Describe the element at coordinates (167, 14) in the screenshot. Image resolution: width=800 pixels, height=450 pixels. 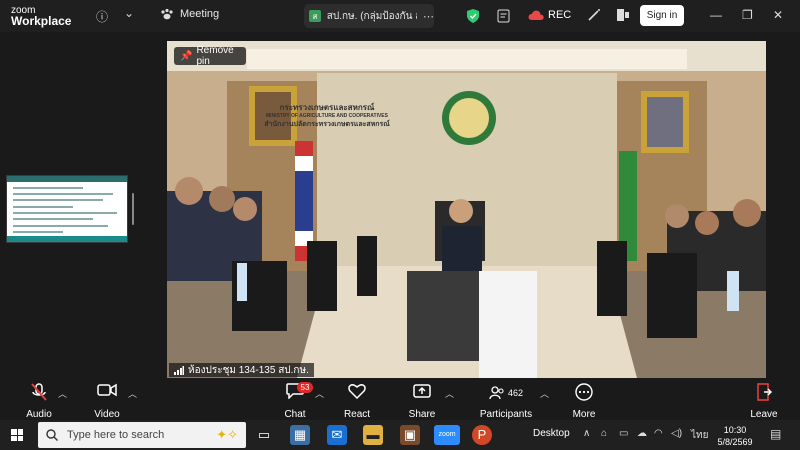
I see `paw-icon` at that location.